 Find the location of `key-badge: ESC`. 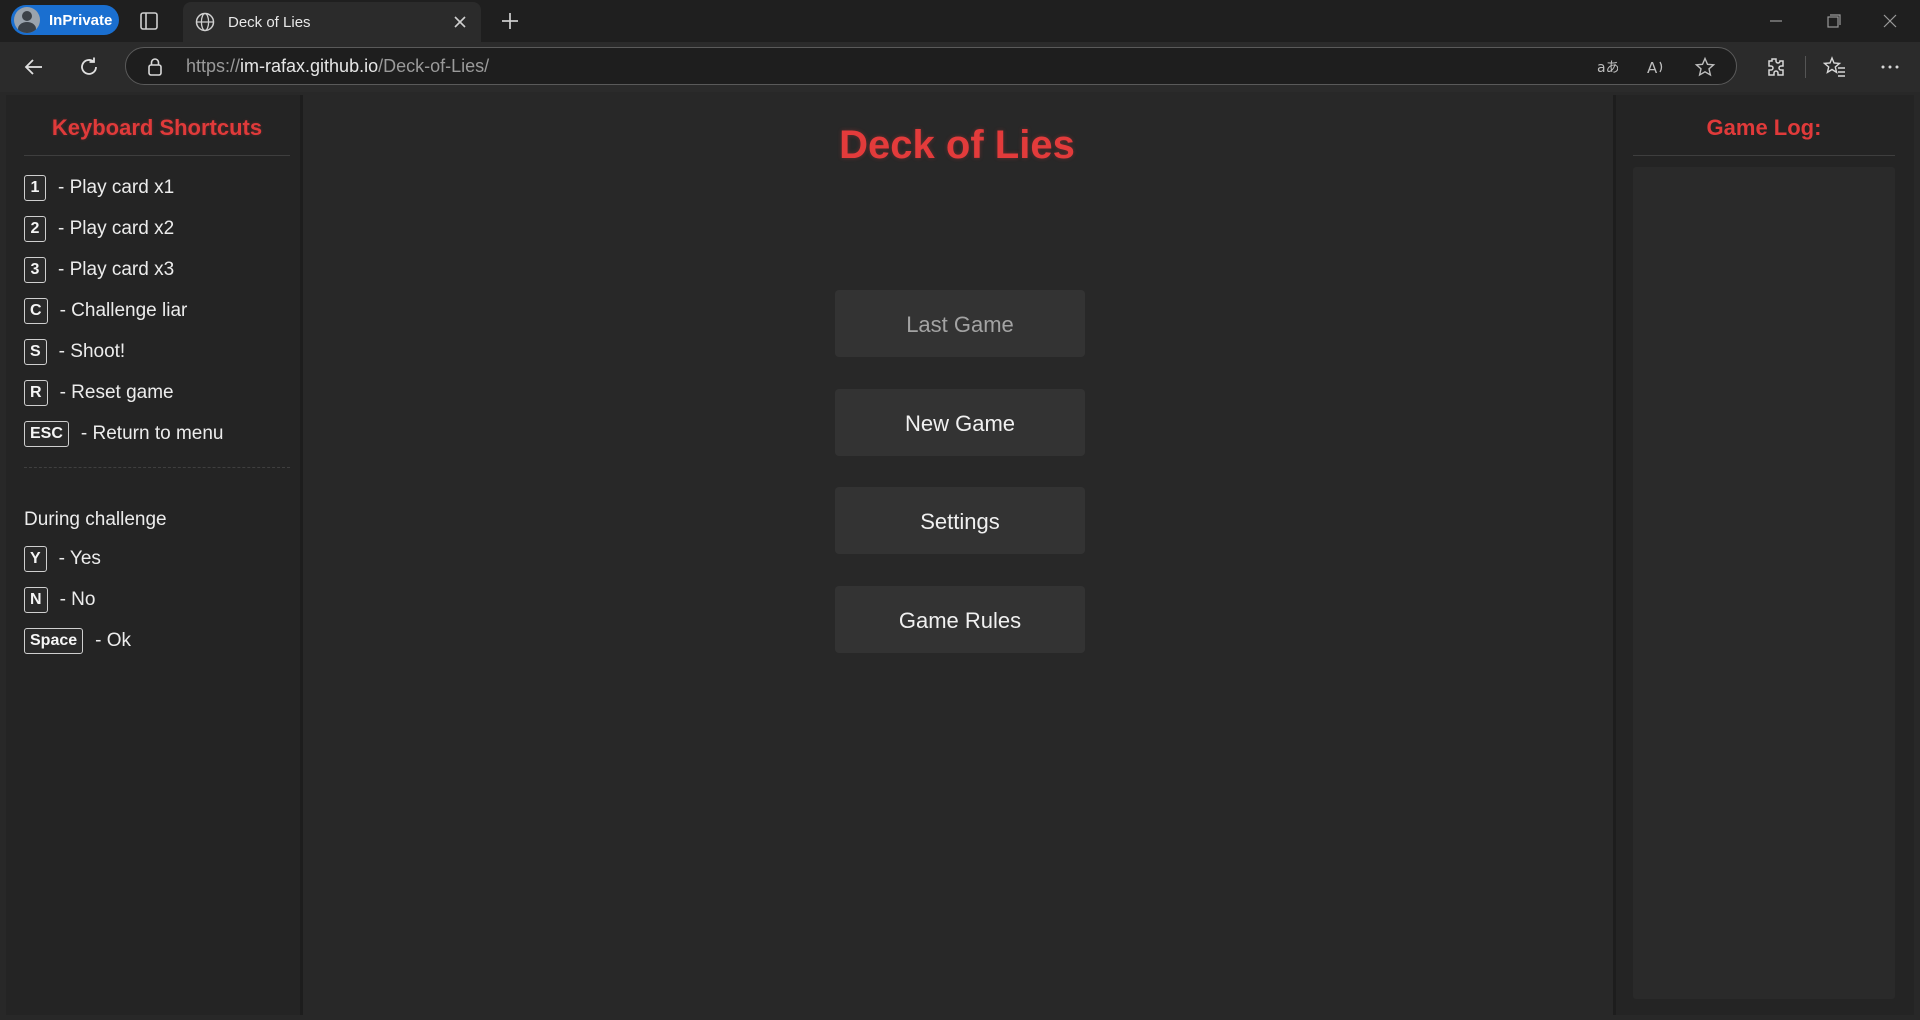

key-badge: ESC is located at coordinates (46, 434).